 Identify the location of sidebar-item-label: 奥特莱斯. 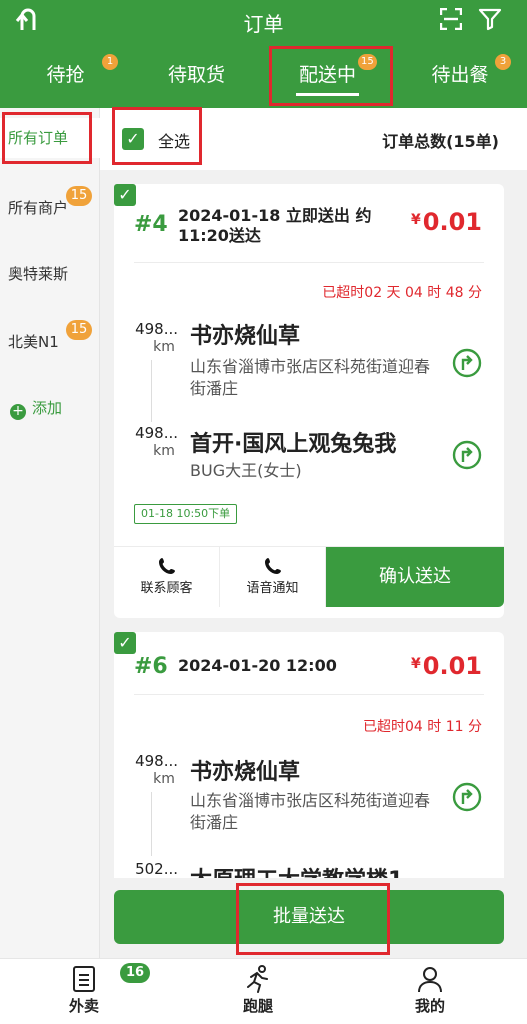
(38, 274).